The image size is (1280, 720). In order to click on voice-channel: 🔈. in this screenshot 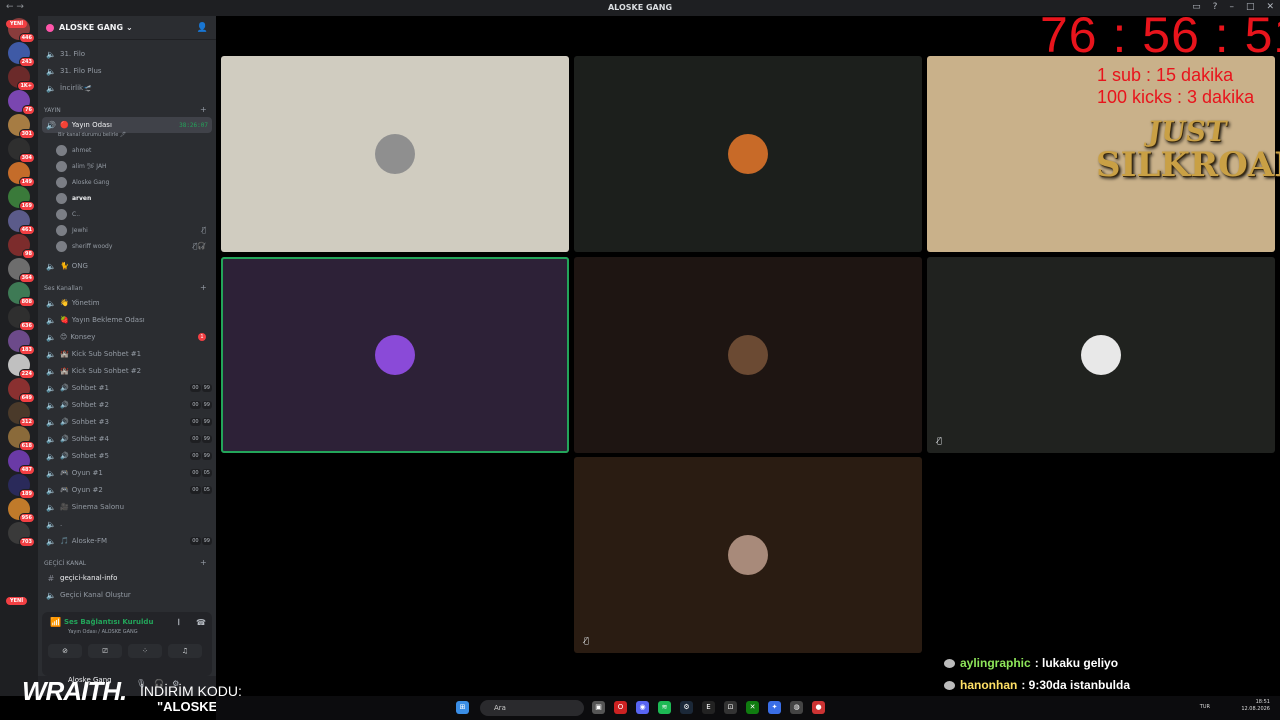, I will do `click(127, 524)`.